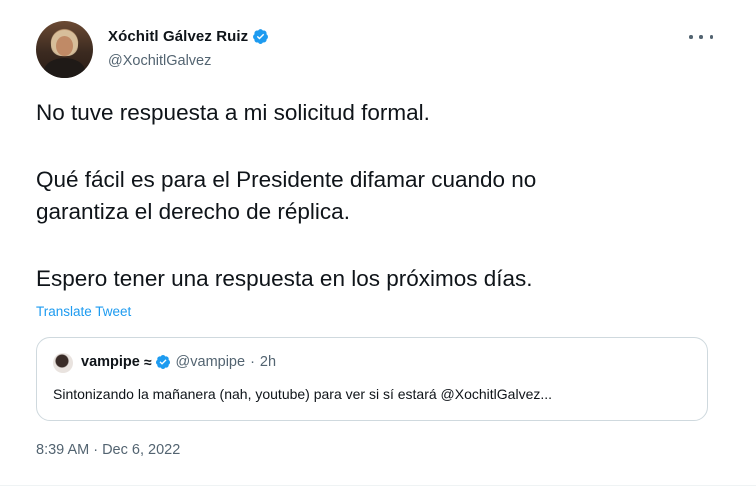 The height and width of the screenshot is (504, 756). I want to click on avatar-body, so click(64, 68).